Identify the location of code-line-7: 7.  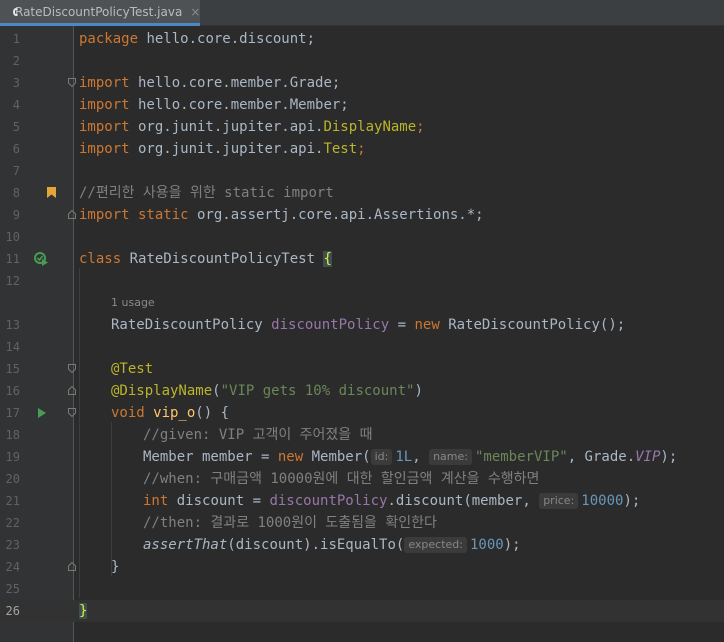
(362, 171).